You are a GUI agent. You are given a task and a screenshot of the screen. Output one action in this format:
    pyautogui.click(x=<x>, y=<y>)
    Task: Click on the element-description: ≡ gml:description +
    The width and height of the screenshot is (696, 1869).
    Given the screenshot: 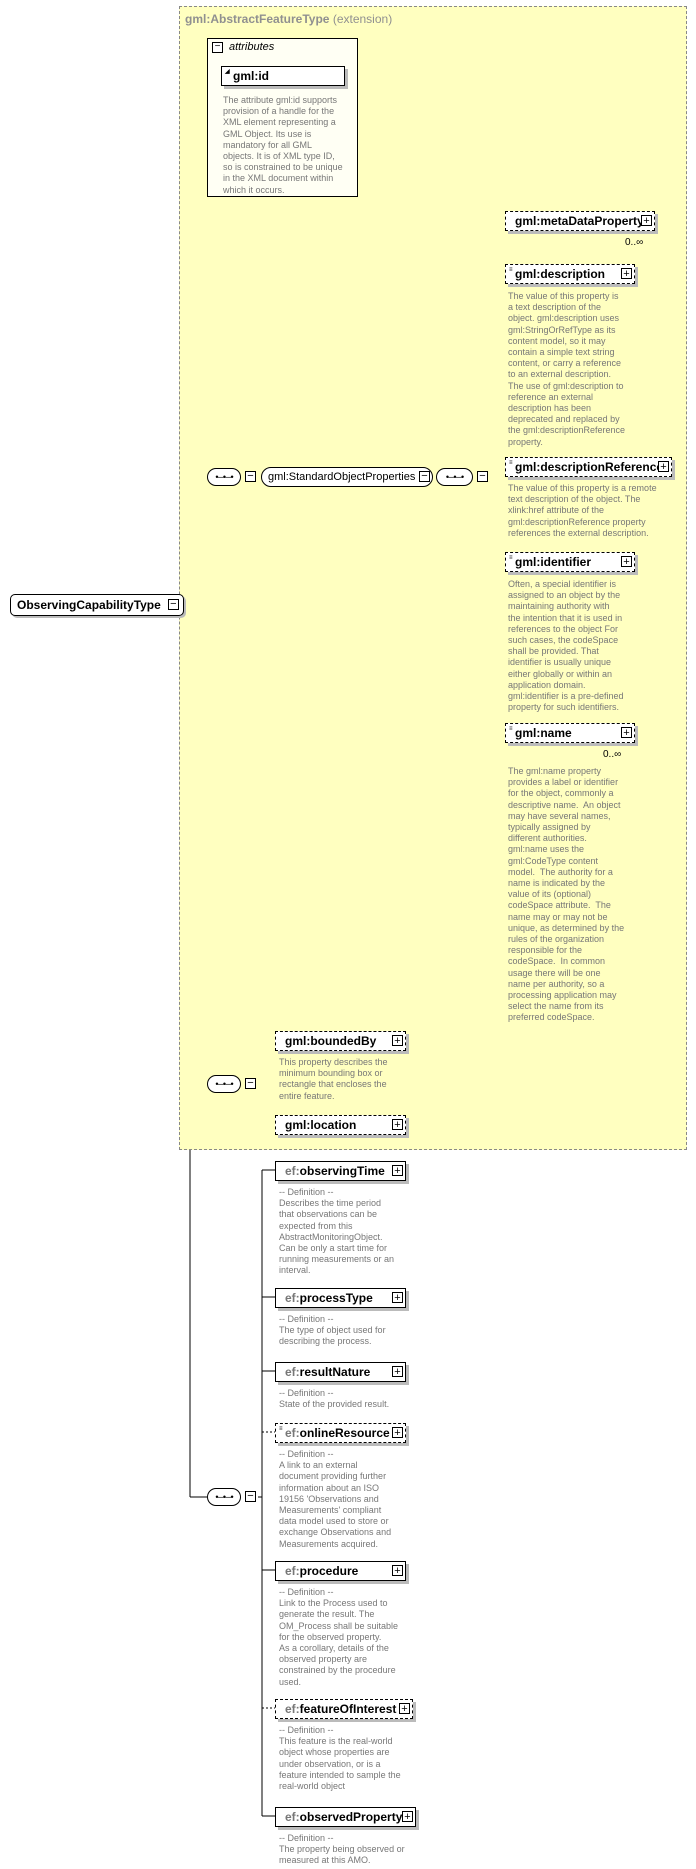 What is the action you would take?
    pyautogui.click(x=570, y=274)
    